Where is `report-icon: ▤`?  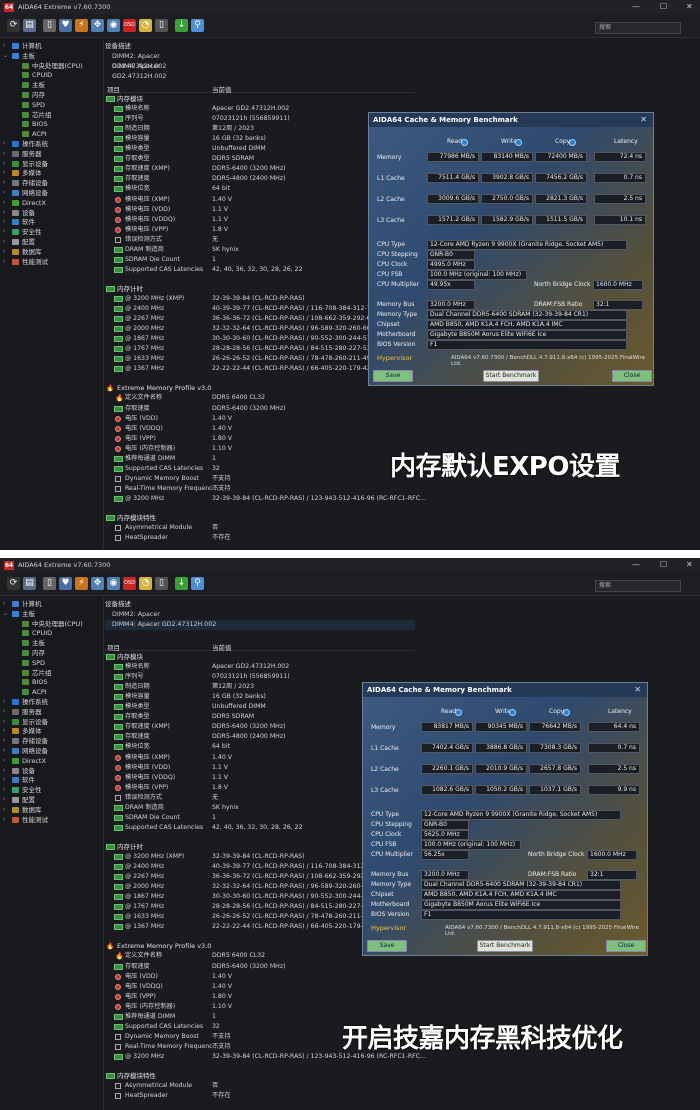
report-icon: ▤ is located at coordinates (29, 583).